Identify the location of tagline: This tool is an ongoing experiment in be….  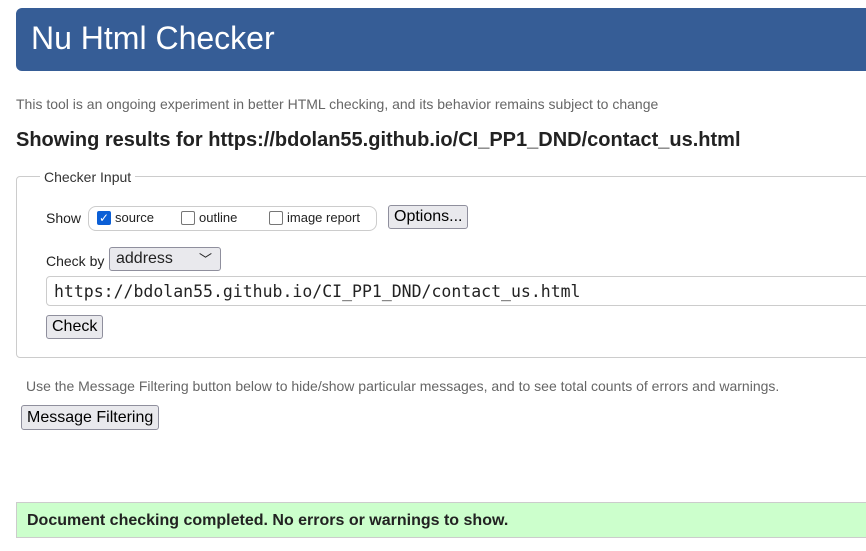
(337, 104).